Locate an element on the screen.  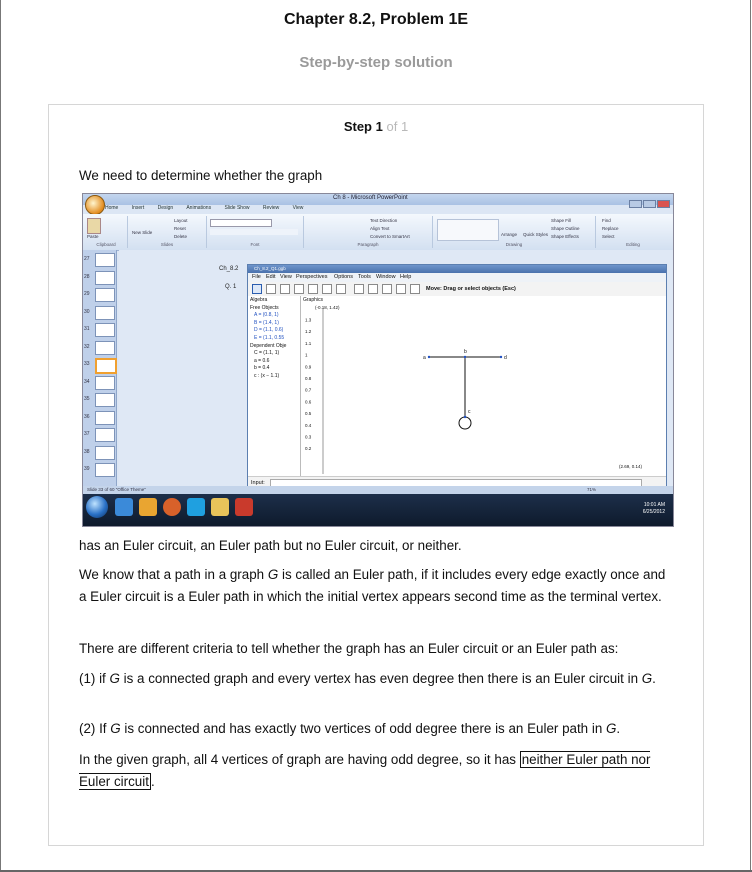
font-format-buttons is located at coordinates (254, 232).